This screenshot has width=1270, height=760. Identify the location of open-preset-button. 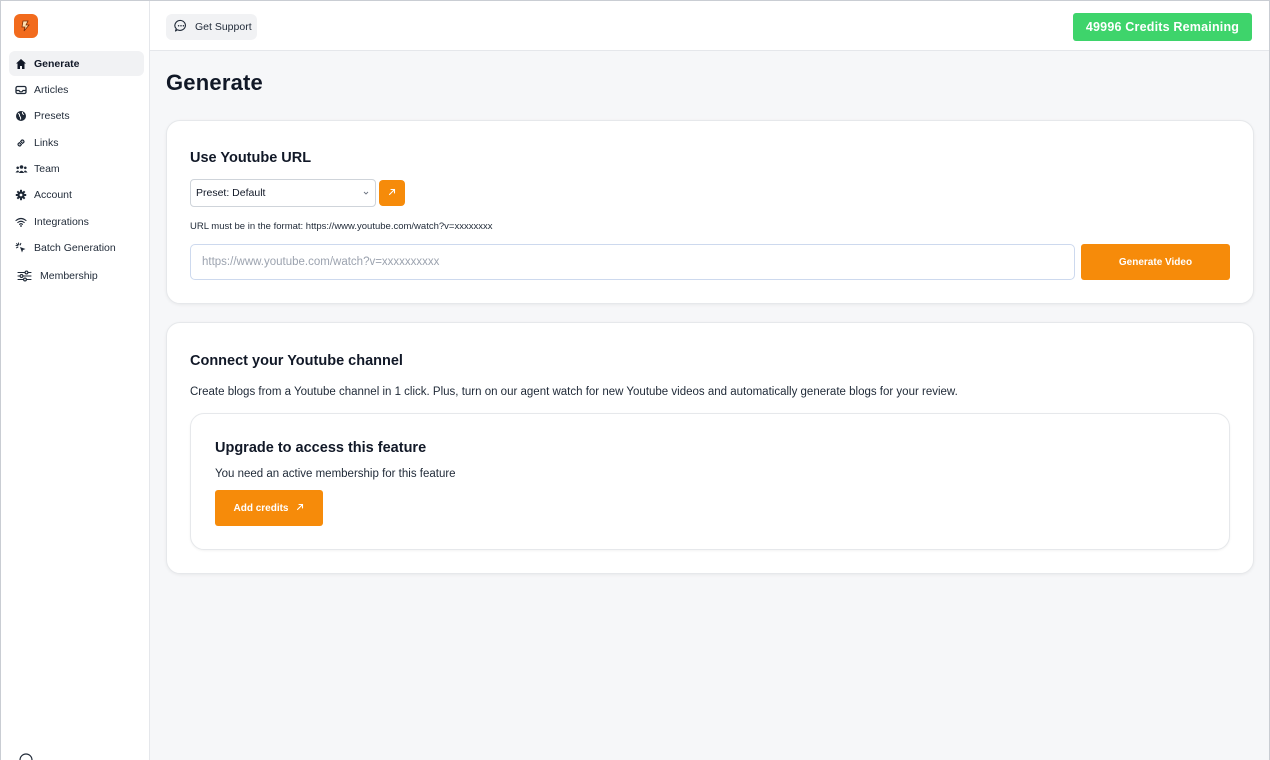
(392, 193).